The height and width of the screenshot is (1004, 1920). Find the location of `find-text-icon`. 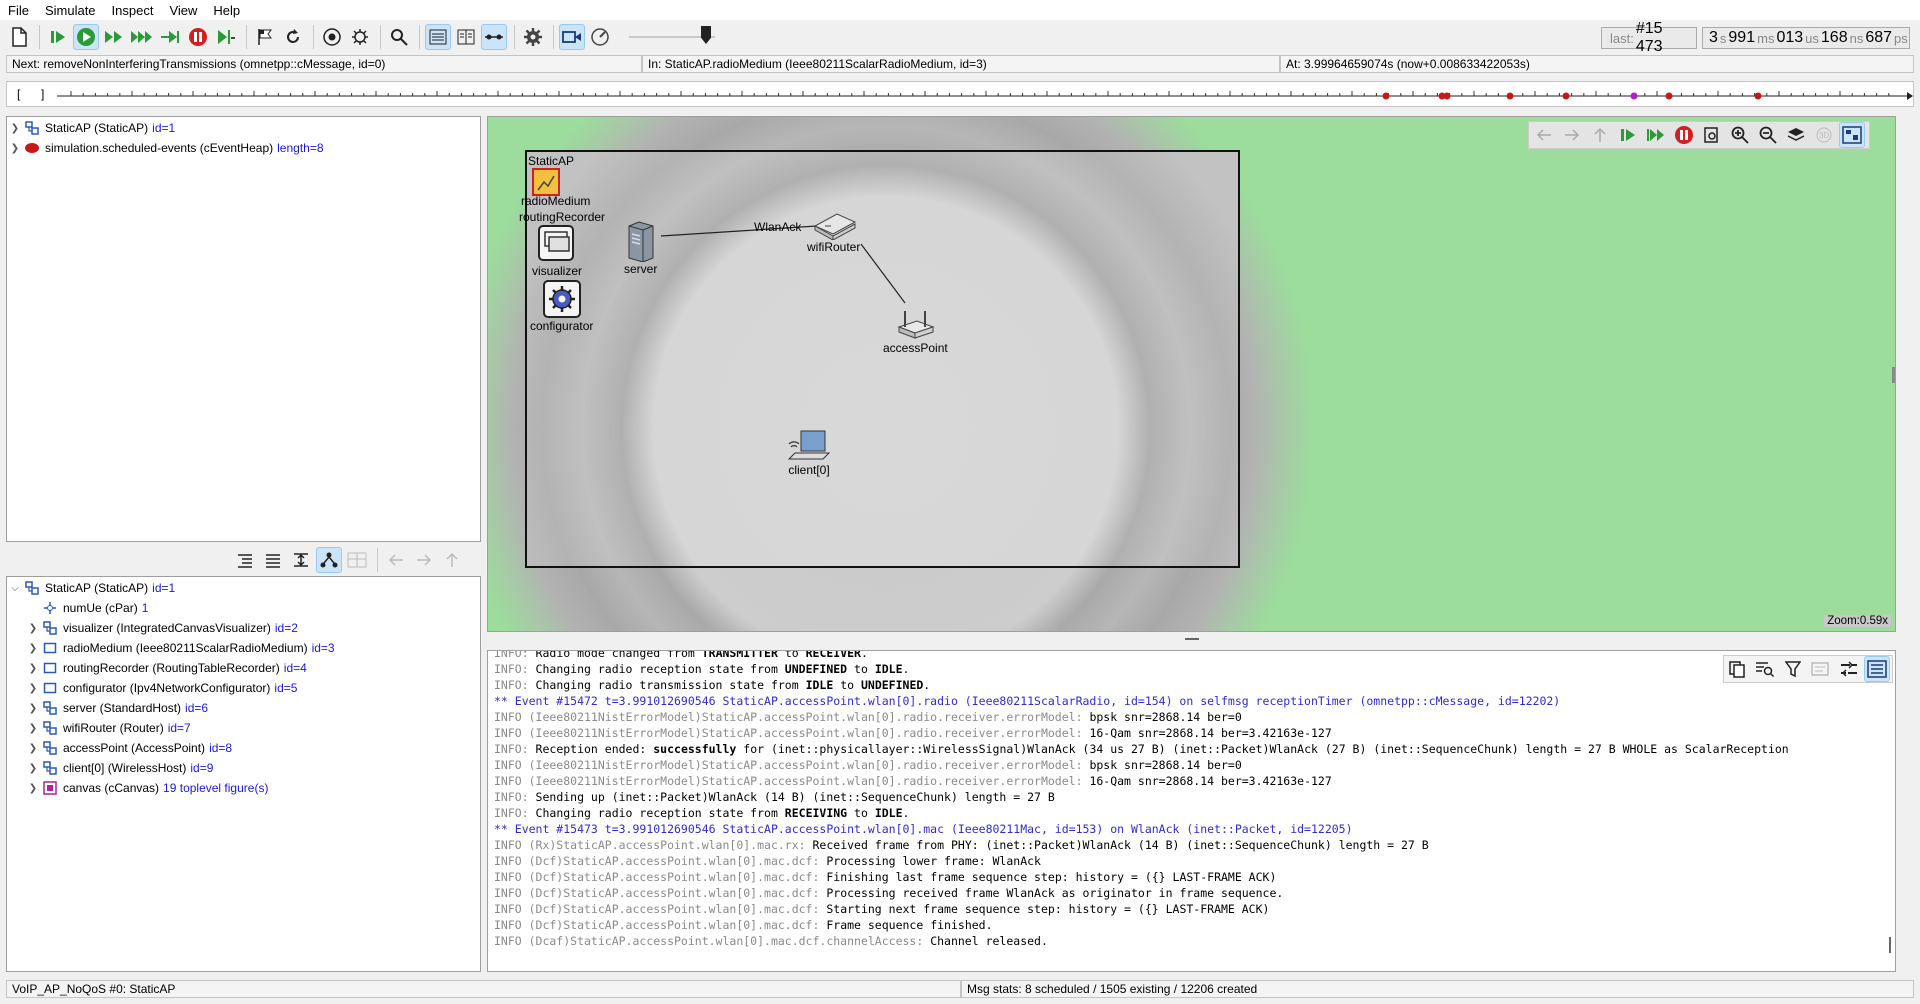

find-text-icon is located at coordinates (1765, 669).